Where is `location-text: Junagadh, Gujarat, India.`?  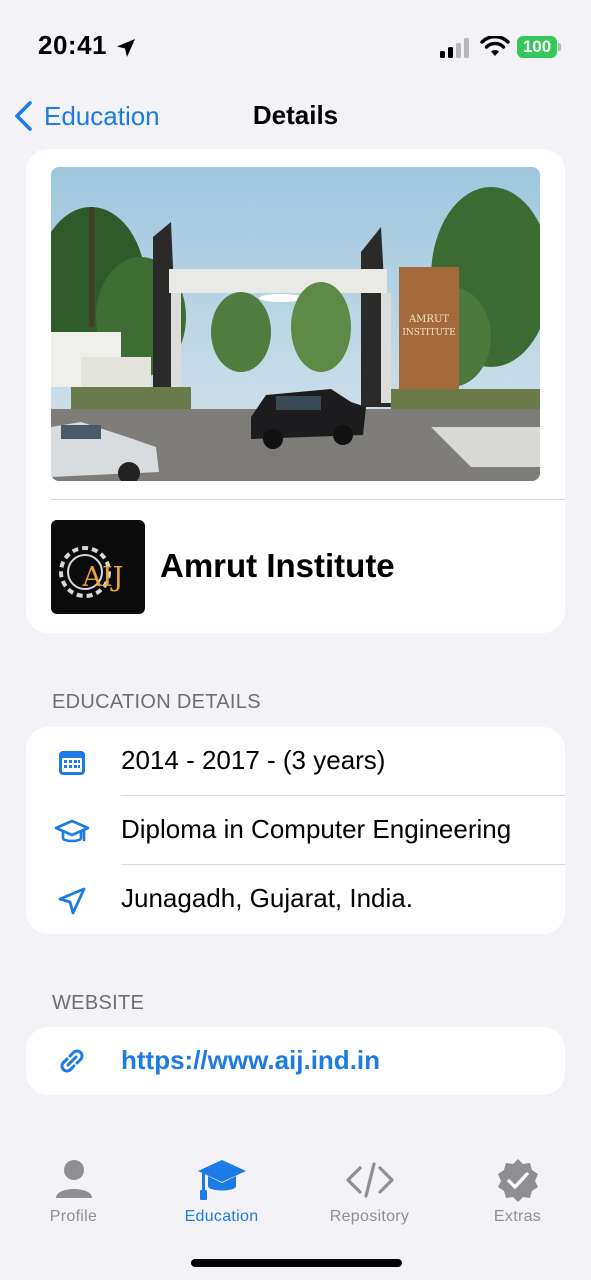 location-text: Junagadh, Gujarat, India. is located at coordinates (267, 898).